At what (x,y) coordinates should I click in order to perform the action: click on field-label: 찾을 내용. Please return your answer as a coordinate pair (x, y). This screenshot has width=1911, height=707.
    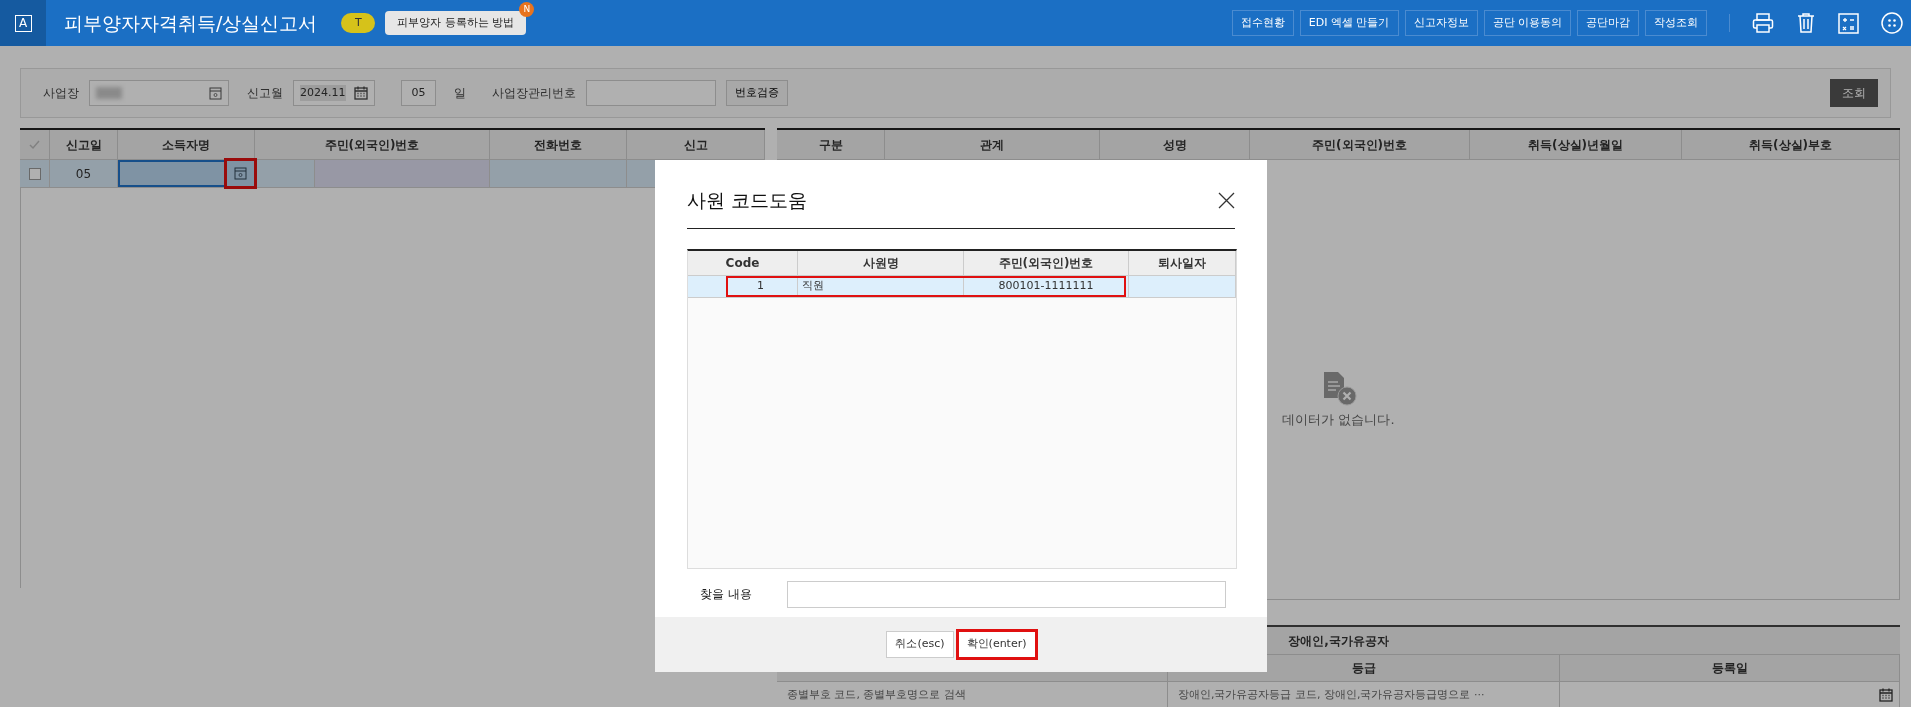
    Looking at the image, I should click on (726, 594).